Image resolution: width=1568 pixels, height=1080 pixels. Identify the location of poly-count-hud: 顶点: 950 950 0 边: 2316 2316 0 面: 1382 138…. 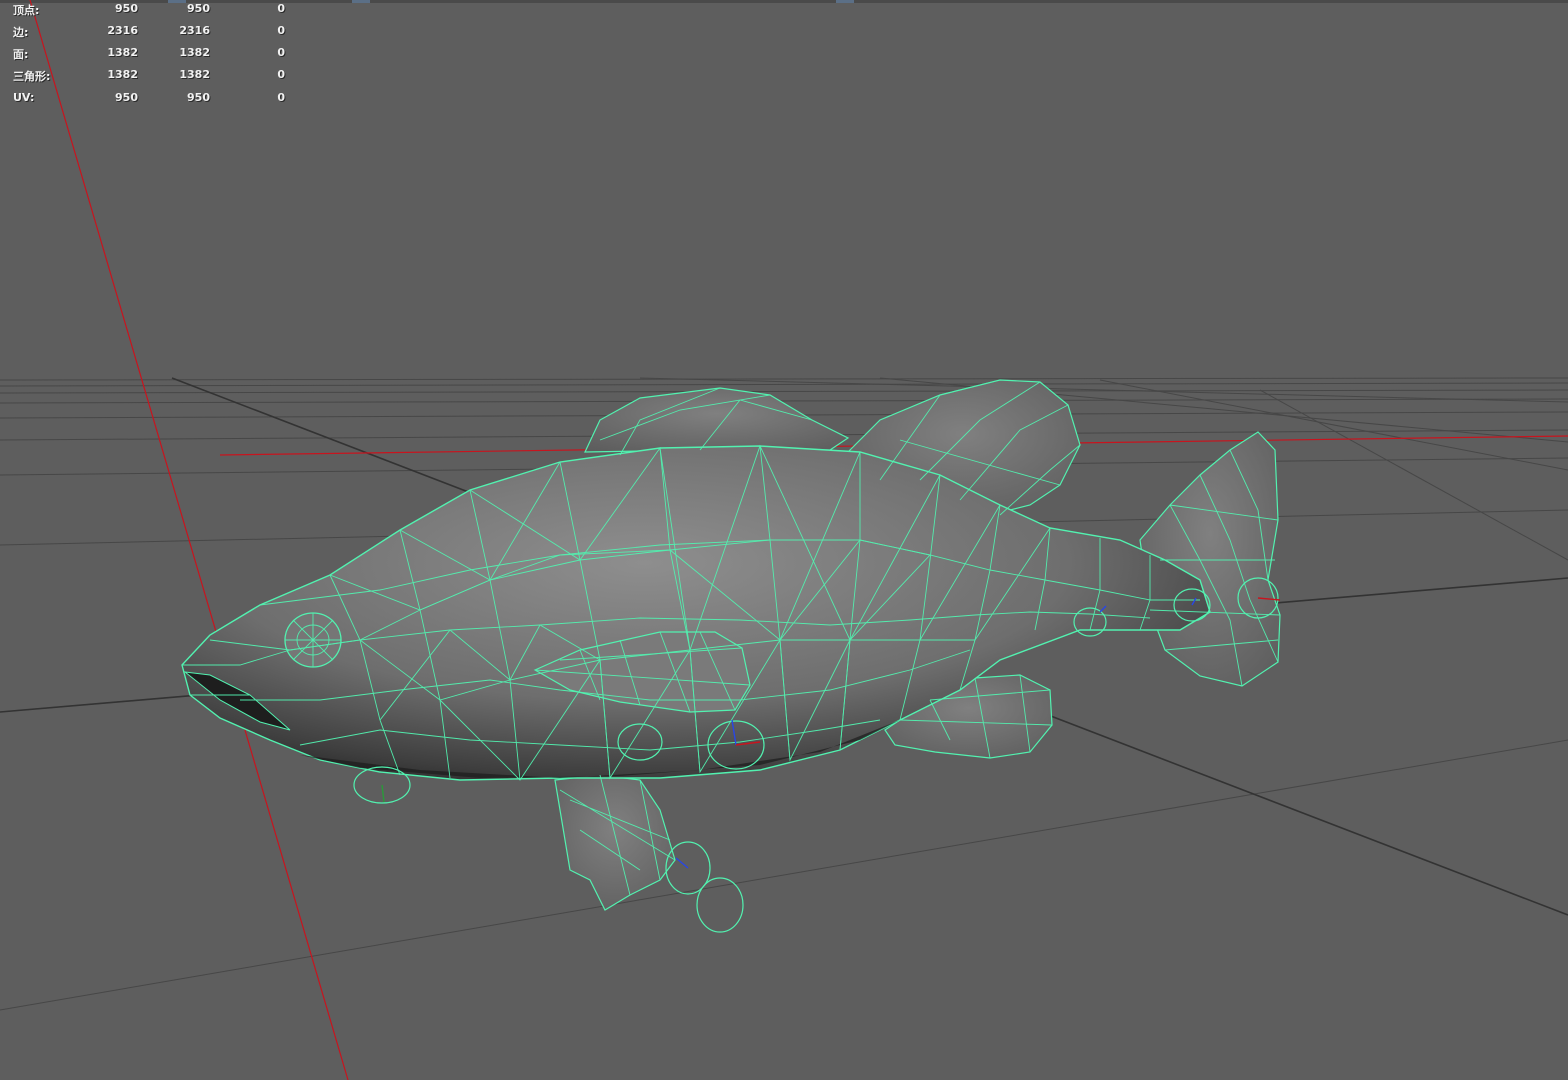
(150, 56).